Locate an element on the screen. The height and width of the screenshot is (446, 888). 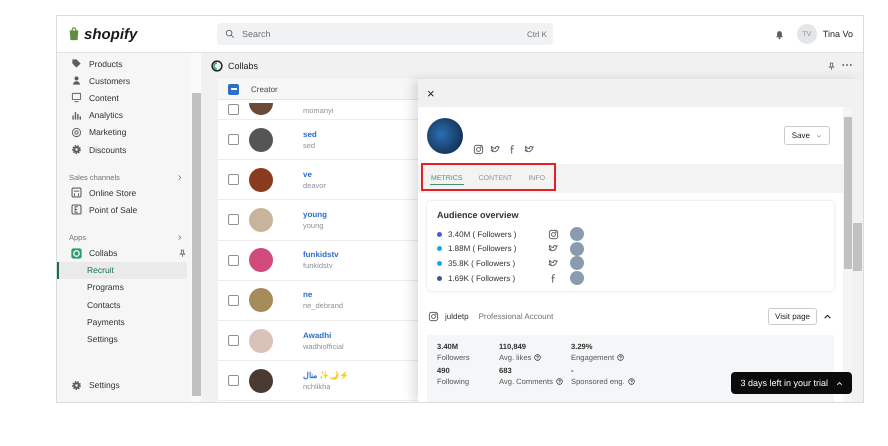
sidebar-item: Settings is located at coordinates (122, 339).